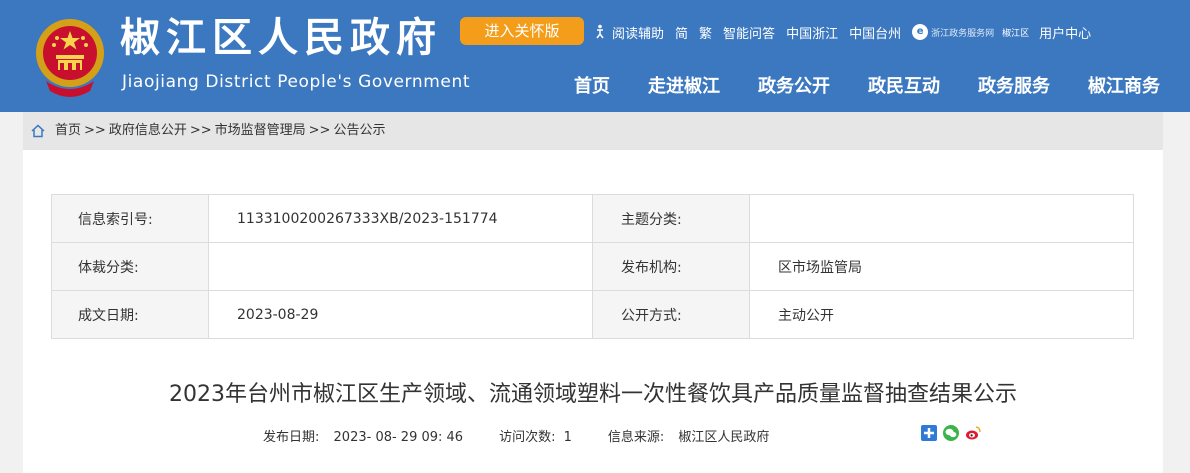  I want to click on table-row: 成文日期: 2023-08-29 公开方式: 主动公开, so click(592, 314).